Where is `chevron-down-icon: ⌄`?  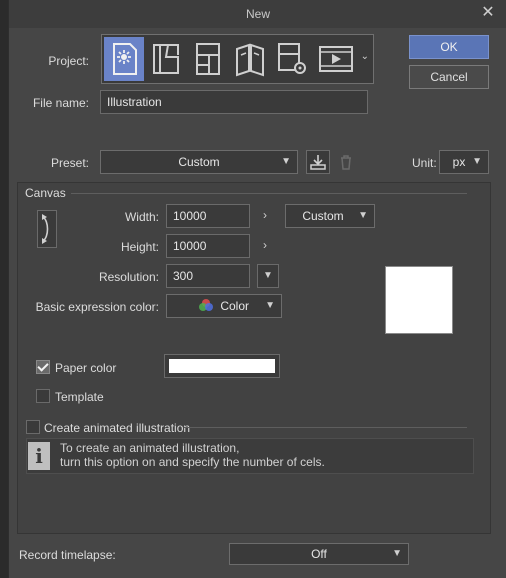 chevron-down-icon: ⌄ is located at coordinates (365, 56).